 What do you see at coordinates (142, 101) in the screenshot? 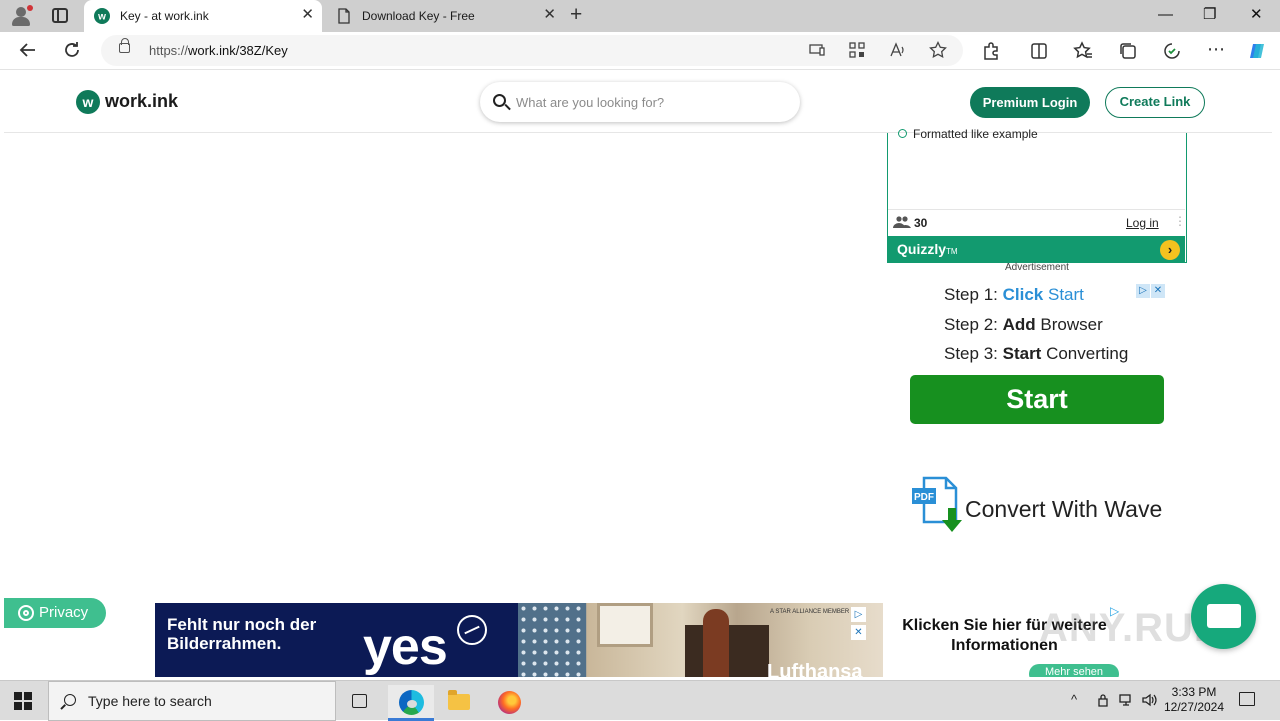
I see `logo-text: work.ink` at bounding box center [142, 101].